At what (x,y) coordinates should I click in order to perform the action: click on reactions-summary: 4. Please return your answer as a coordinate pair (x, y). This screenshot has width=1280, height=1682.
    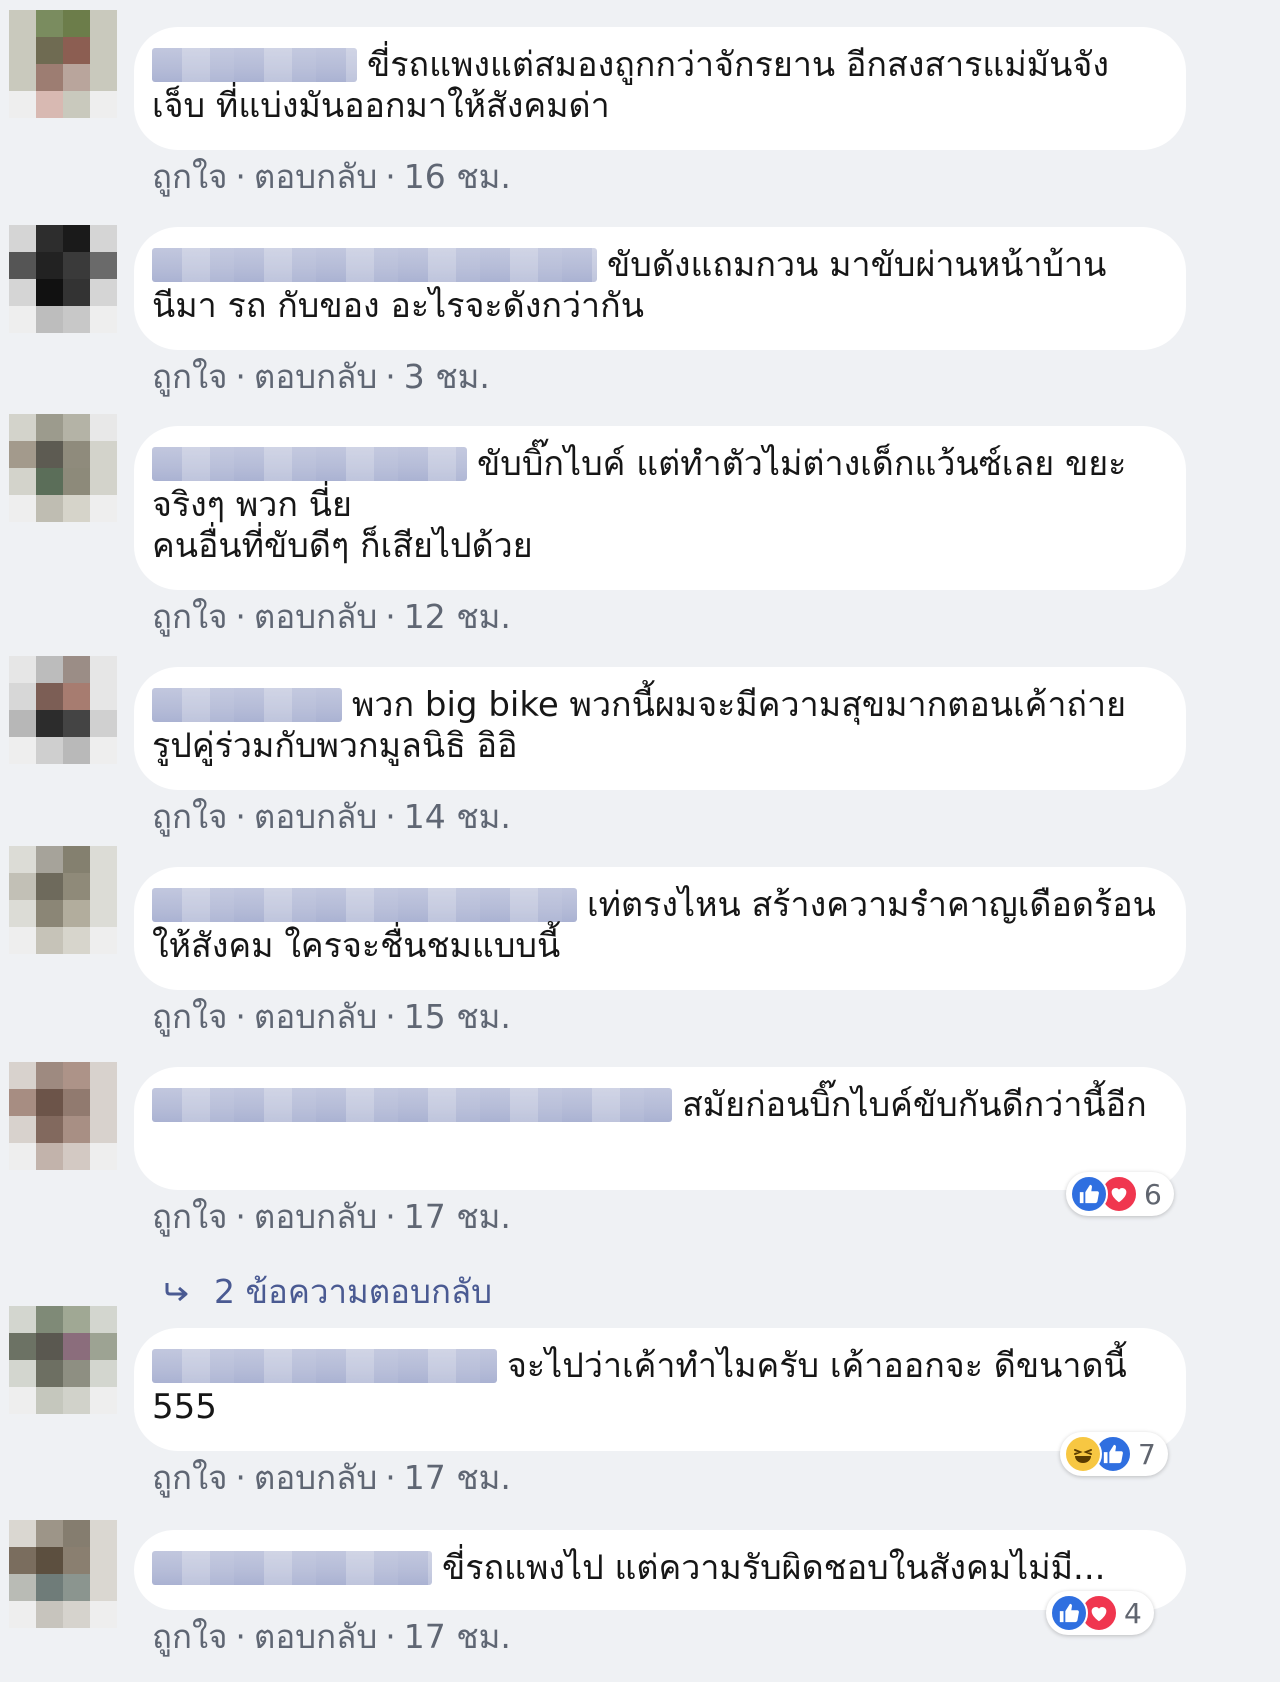
    Looking at the image, I should click on (1100, 1613).